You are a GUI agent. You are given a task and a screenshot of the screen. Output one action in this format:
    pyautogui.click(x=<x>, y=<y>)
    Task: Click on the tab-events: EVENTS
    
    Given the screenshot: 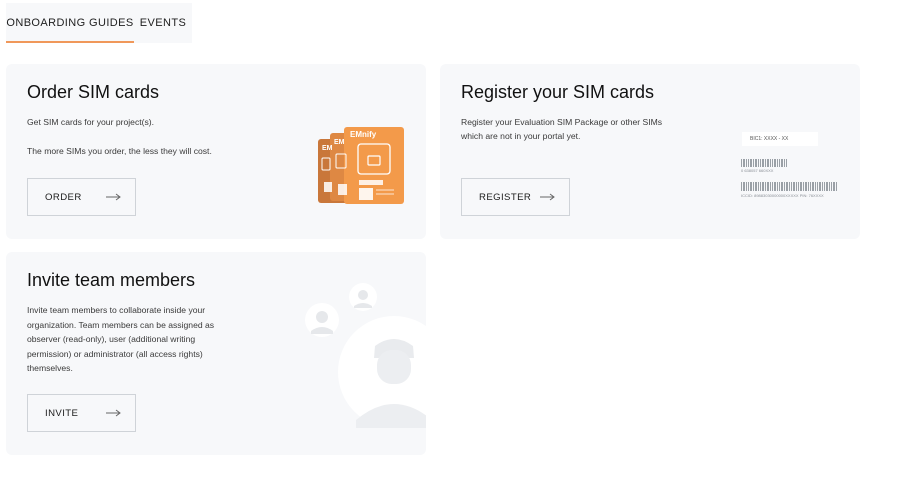 What is the action you would take?
    pyautogui.click(x=163, y=23)
    